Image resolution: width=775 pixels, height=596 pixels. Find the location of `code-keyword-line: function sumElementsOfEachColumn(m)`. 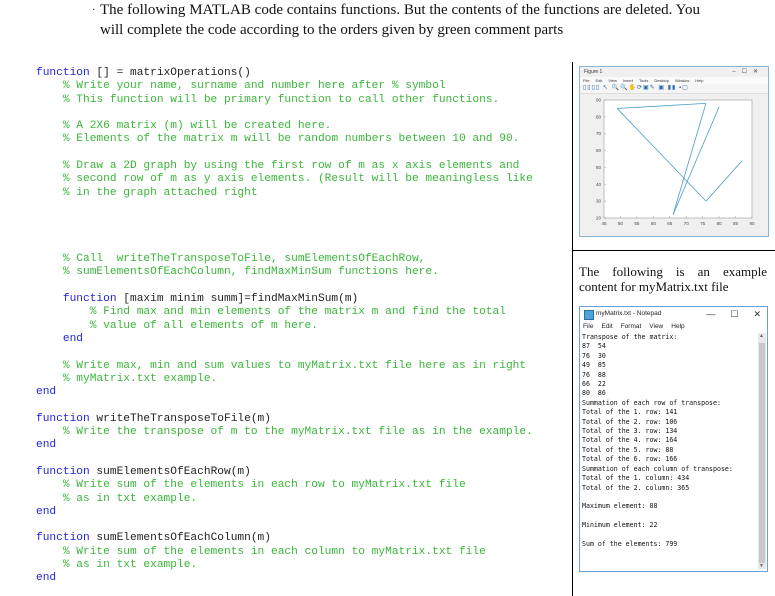

code-keyword-line: function sumElementsOfEachColumn(m) is located at coordinates (153, 538).